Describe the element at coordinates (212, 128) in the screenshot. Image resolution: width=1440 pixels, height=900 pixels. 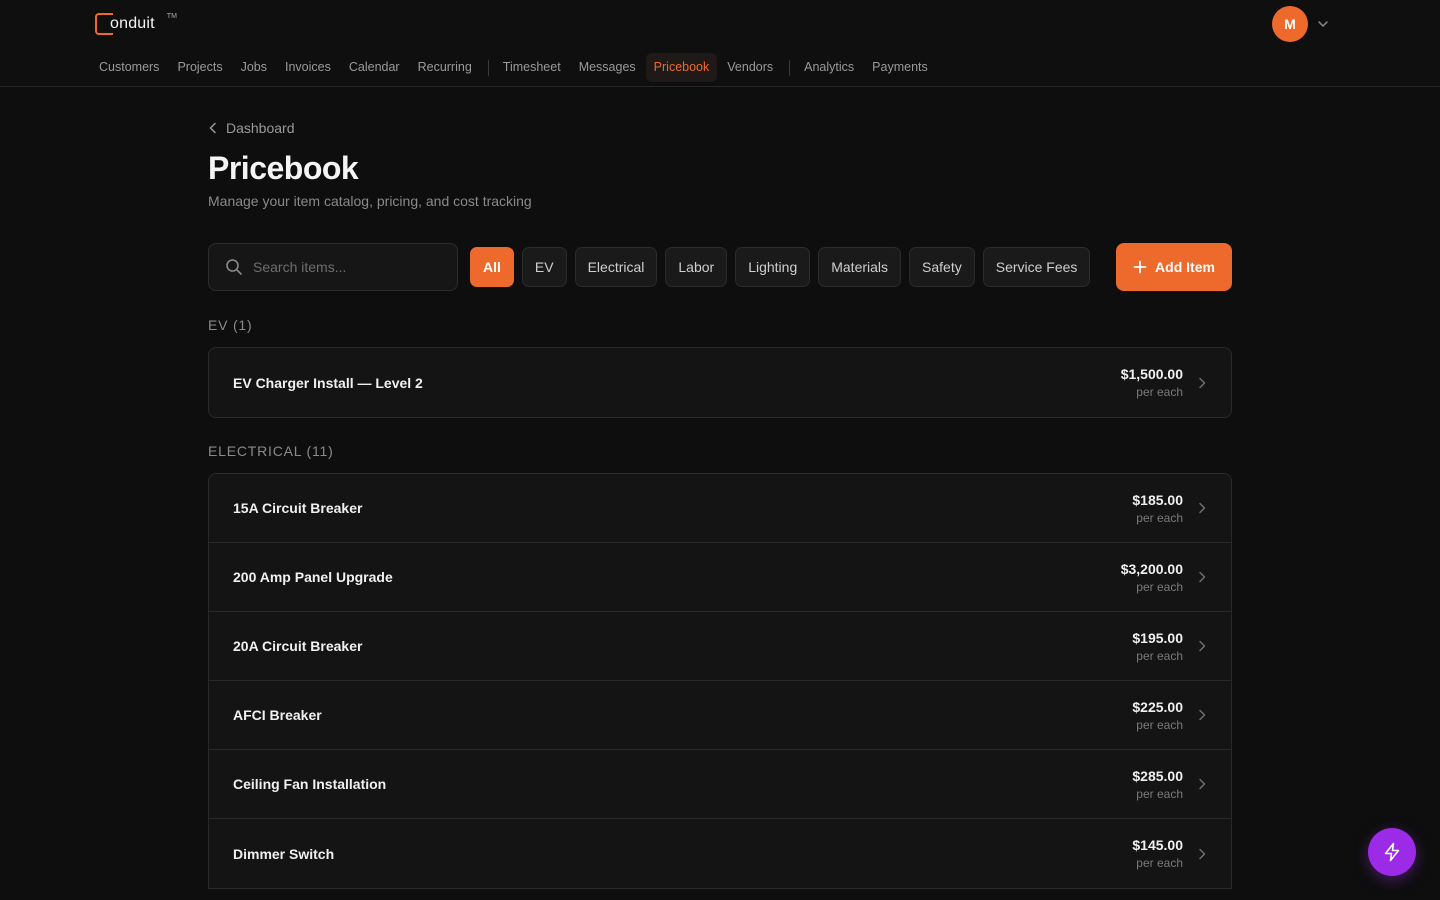
I see `chevron-left-icon` at that location.